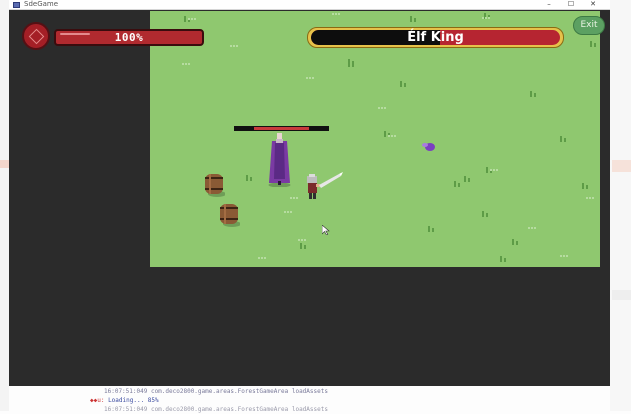 This screenshot has width=631, height=414. Describe the element at coordinates (620, 205) in the screenshot. I see `background-ide-right-edge` at that location.